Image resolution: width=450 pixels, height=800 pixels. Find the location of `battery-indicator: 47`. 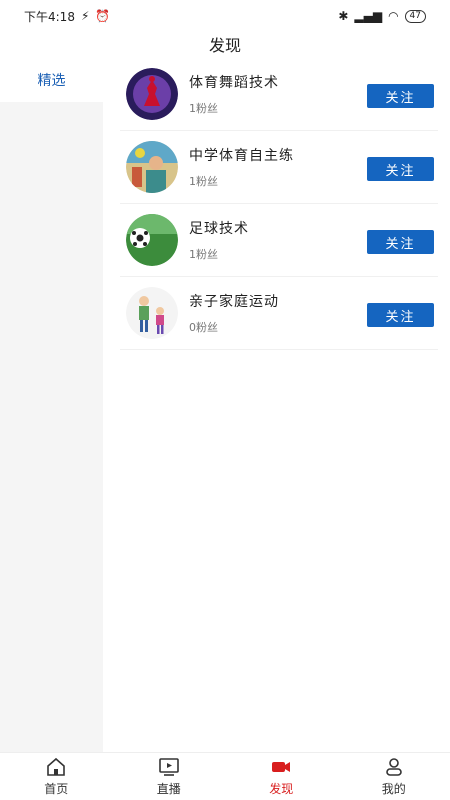

battery-indicator: 47 is located at coordinates (415, 16).